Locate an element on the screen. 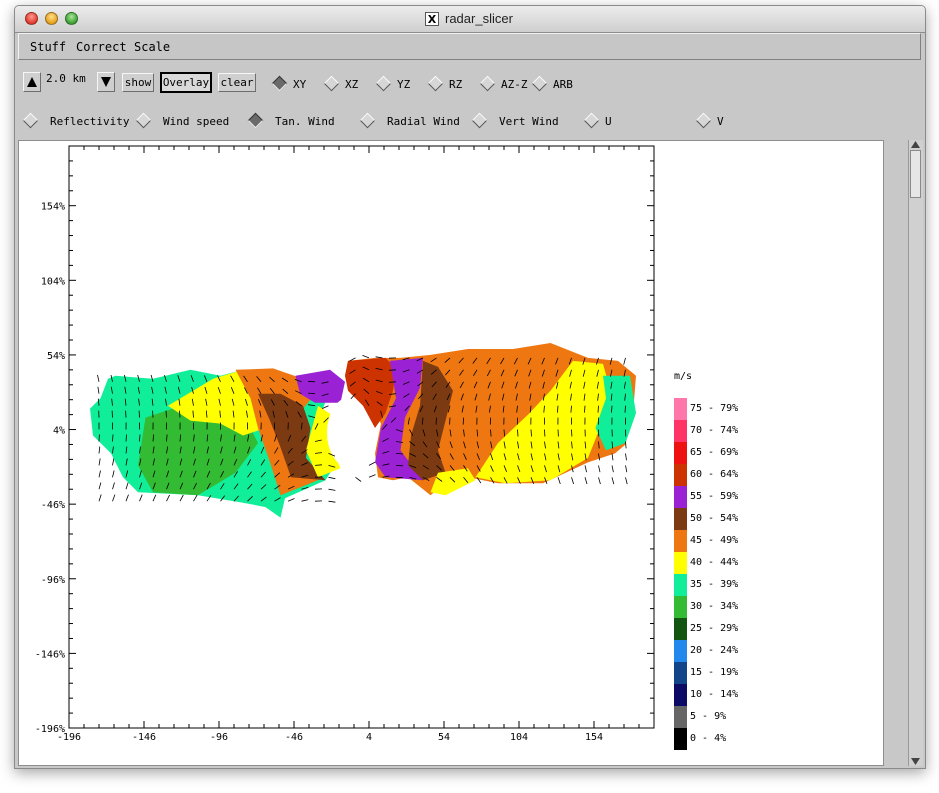 The height and width of the screenshot is (793, 939). legend-label: 15 - 19% is located at coordinates (714, 672).